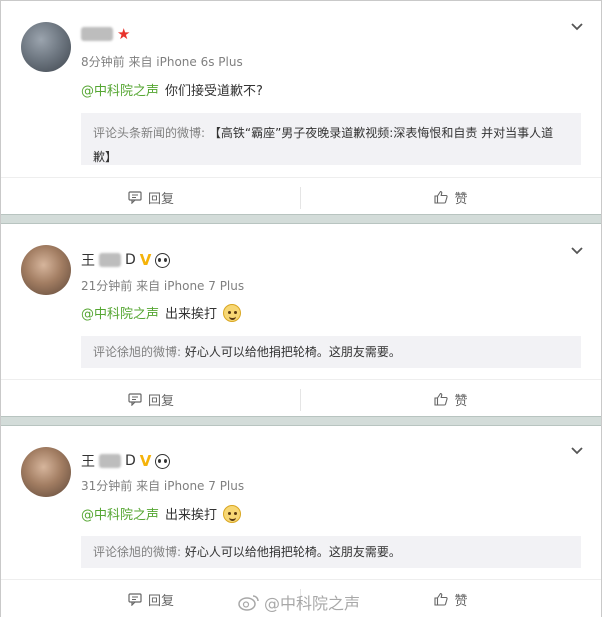 This screenshot has width=602, height=617. I want to click on comment-body: 你们接受道歉不?, so click(214, 91).